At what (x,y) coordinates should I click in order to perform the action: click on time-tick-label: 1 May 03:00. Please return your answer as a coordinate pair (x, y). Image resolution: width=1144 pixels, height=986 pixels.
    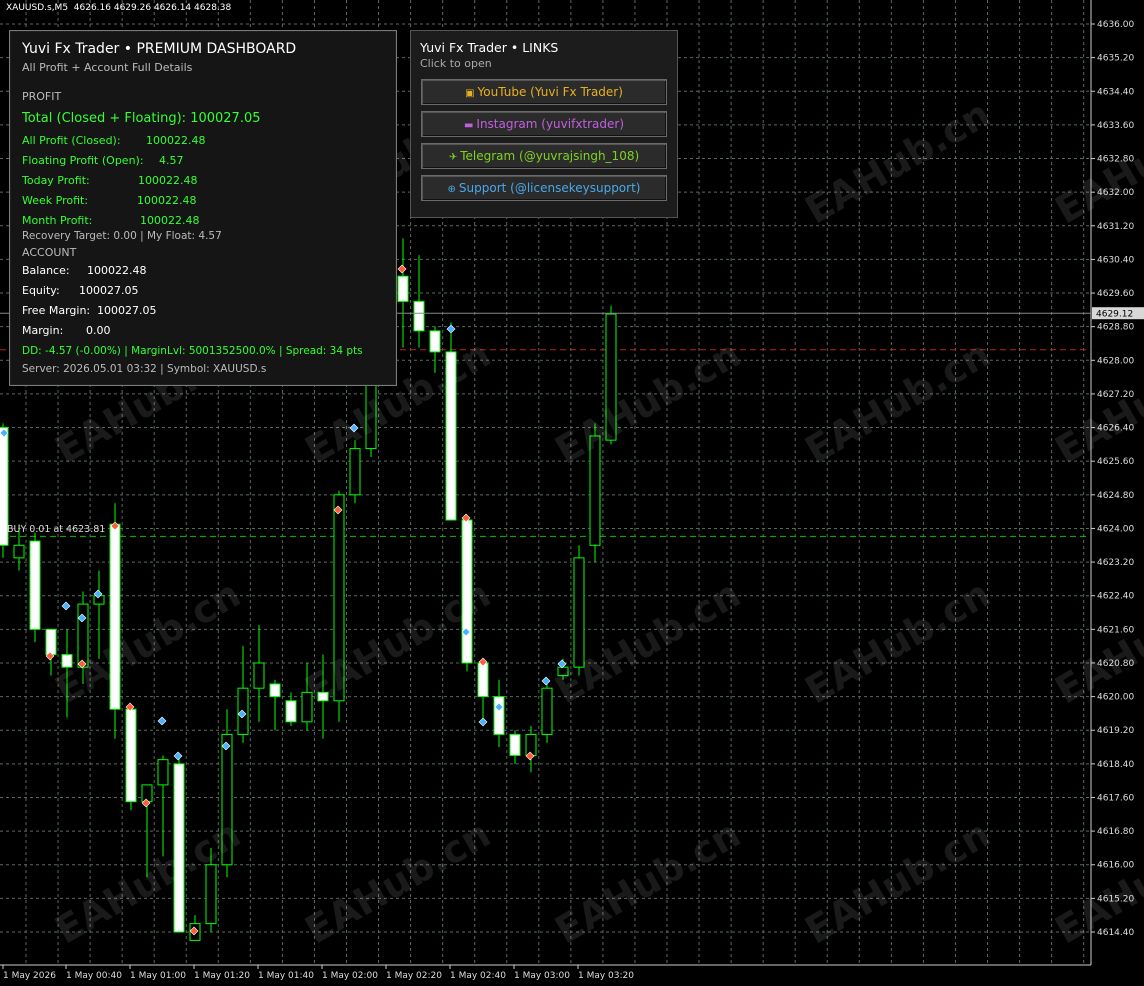
    Looking at the image, I should click on (542, 976).